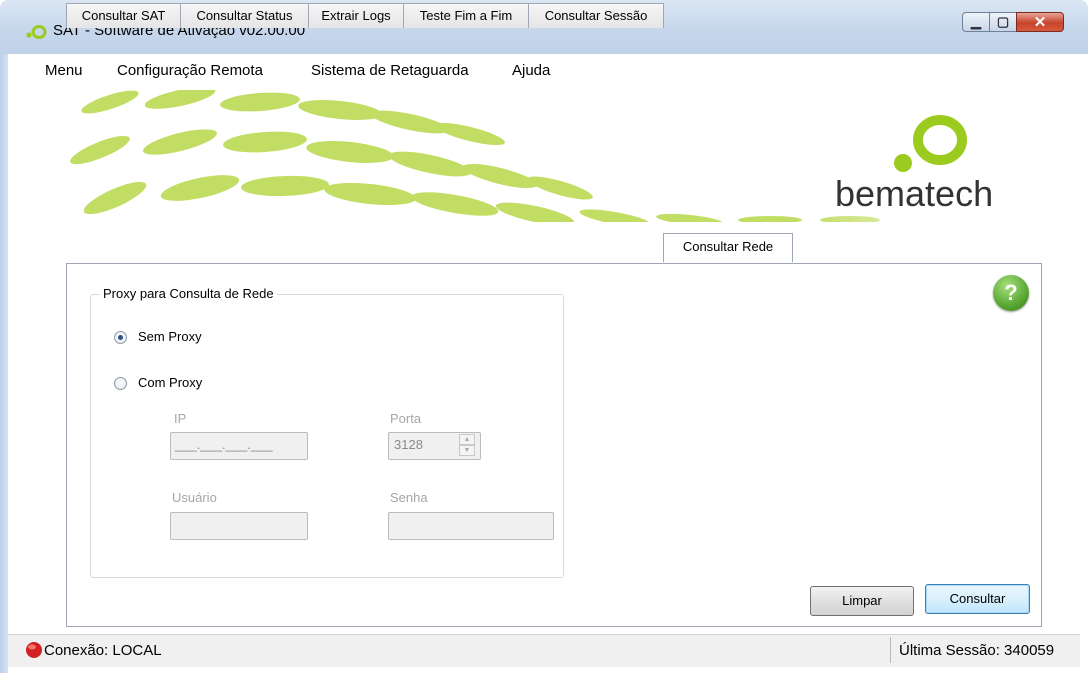 Image resolution: width=1088 pixels, height=673 pixels. I want to click on proxy-group-legend: Proxy para Consulta de Rede, so click(188, 293).